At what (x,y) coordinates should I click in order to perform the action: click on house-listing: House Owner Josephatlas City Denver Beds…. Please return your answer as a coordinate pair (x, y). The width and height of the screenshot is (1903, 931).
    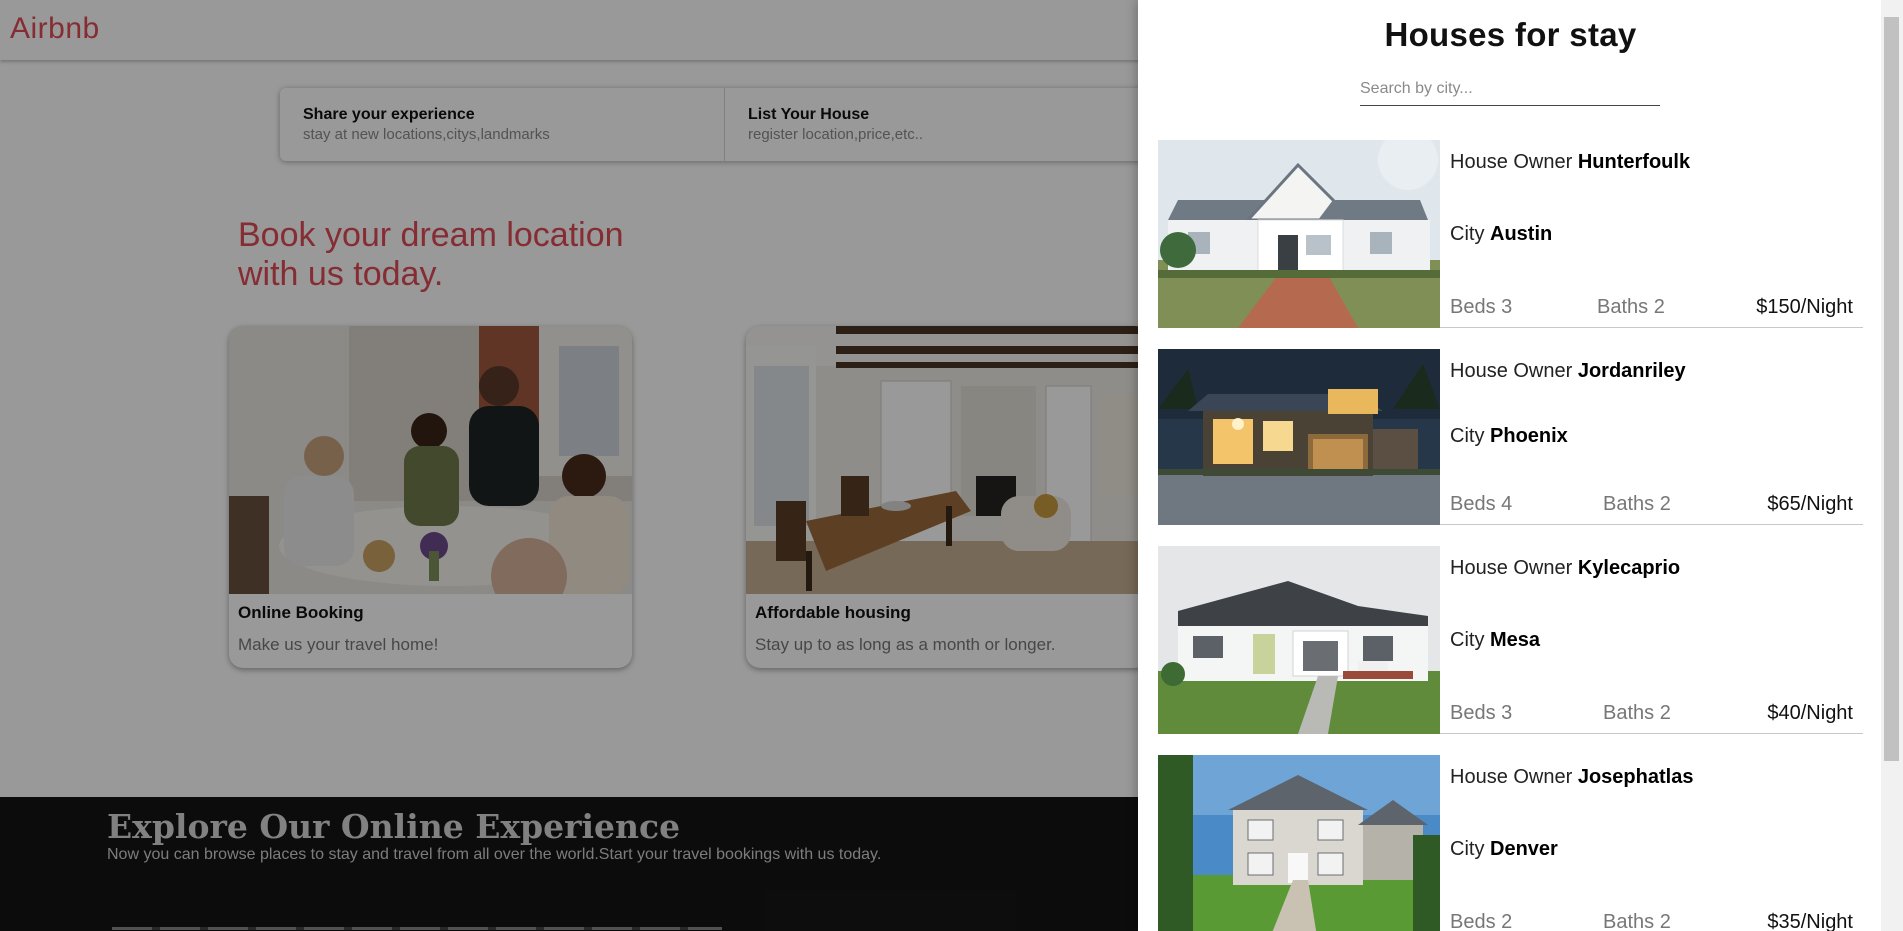
    Looking at the image, I should click on (1510, 843).